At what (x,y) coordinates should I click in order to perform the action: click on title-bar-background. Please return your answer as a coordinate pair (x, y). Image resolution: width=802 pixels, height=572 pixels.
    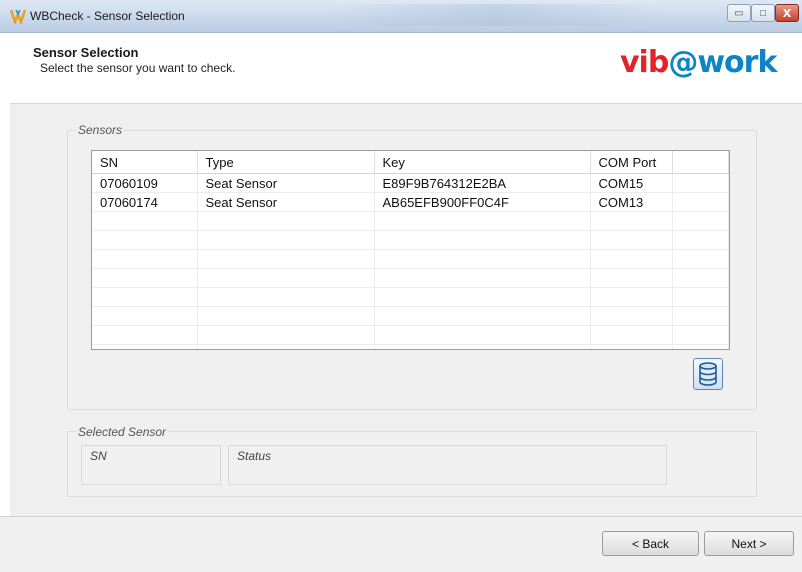
    Looking at the image, I should click on (495, 15).